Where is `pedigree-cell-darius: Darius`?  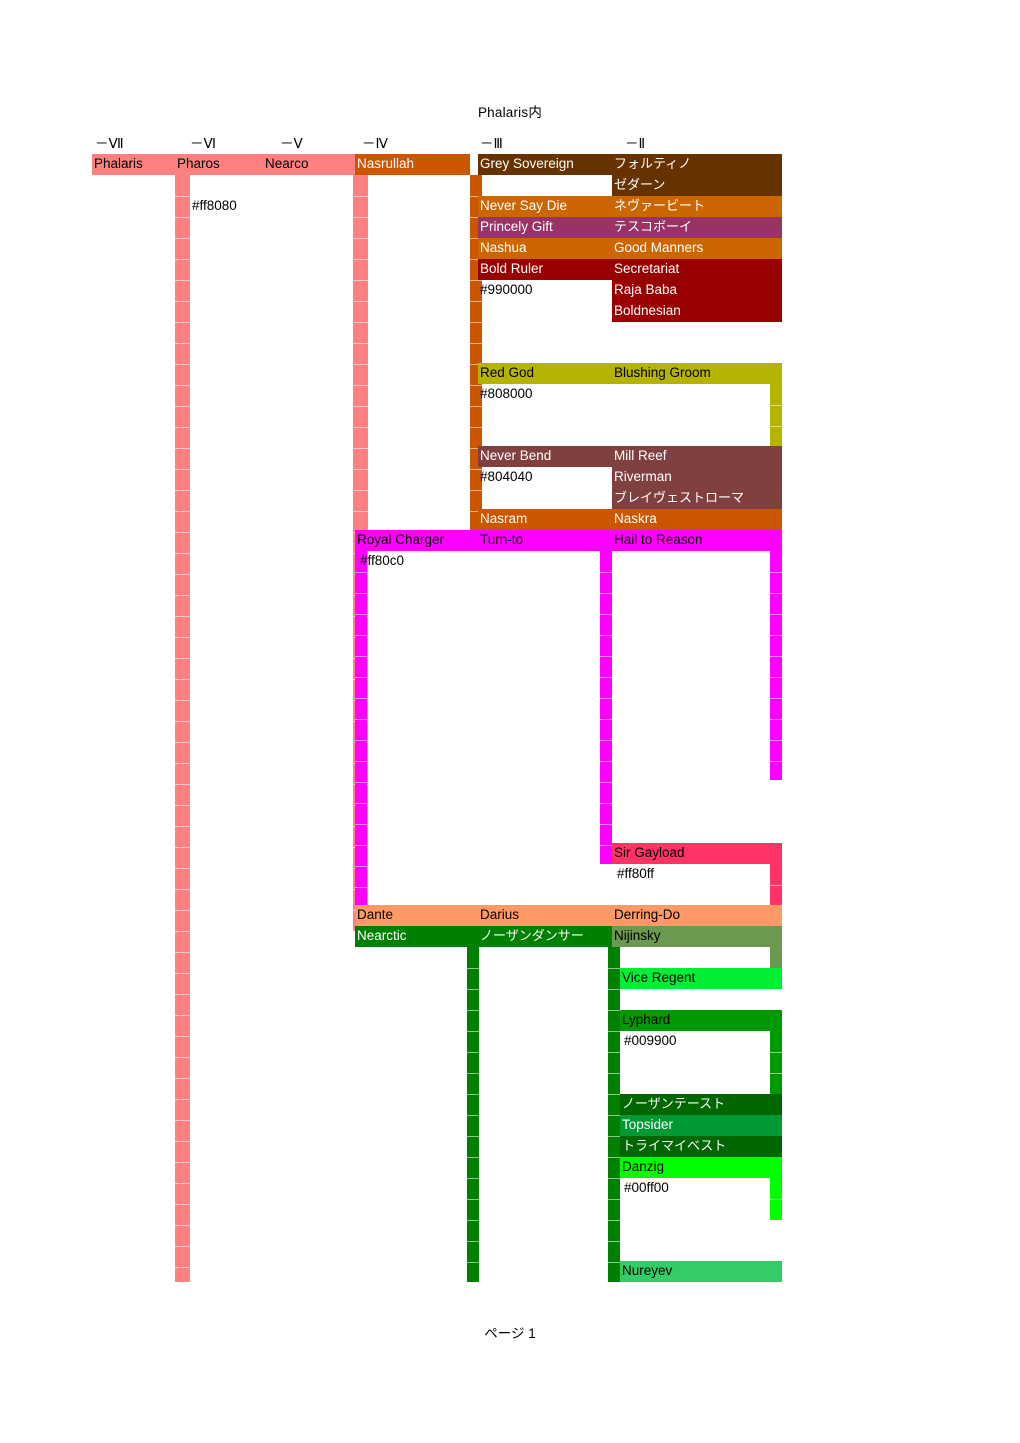 pedigree-cell-darius: Darius is located at coordinates (545, 915).